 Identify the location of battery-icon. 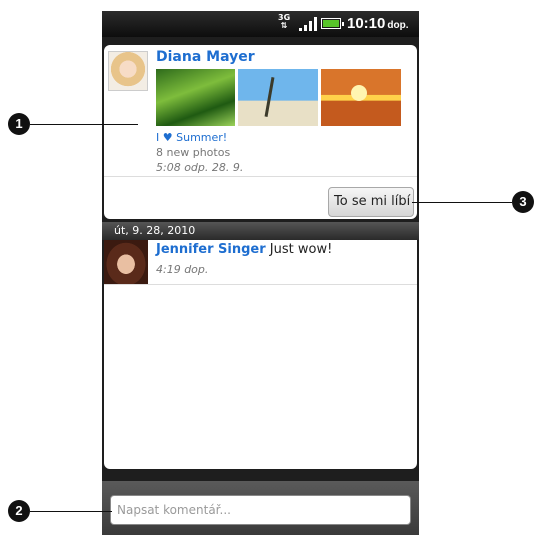
(332, 23).